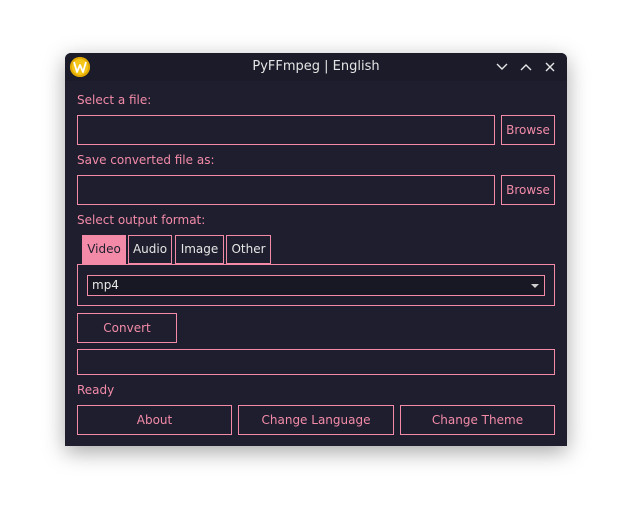 This screenshot has height=525, width=633. What do you see at coordinates (316, 420) in the screenshot?
I see `change-language-button: Change Language` at bounding box center [316, 420].